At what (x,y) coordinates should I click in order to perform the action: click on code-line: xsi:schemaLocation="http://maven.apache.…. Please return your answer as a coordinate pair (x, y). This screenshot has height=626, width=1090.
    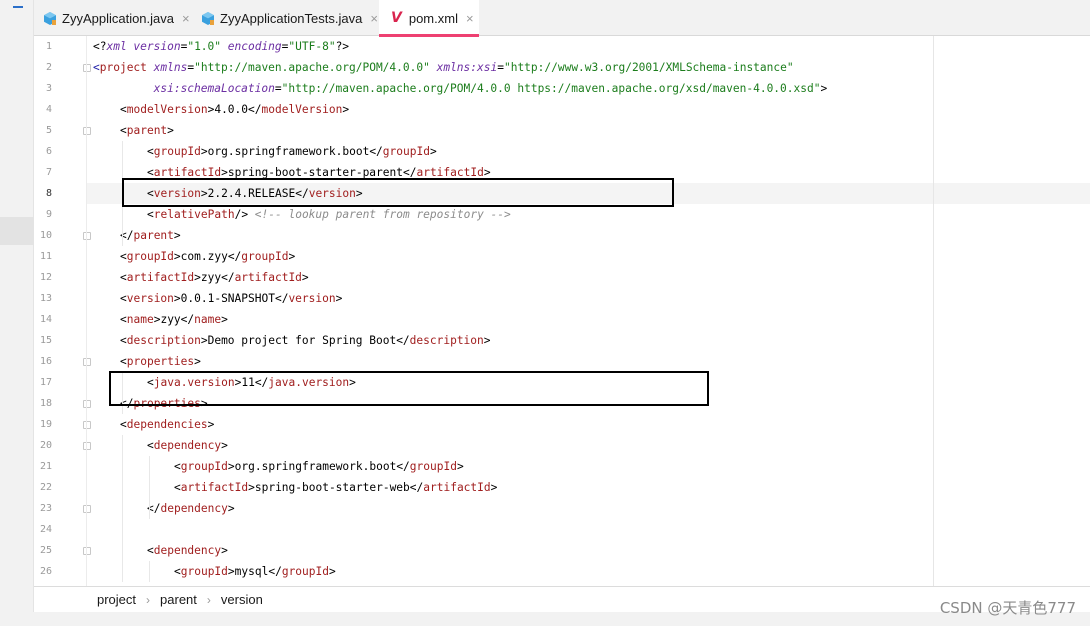
    Looking at the image, I should click on (460, 88).